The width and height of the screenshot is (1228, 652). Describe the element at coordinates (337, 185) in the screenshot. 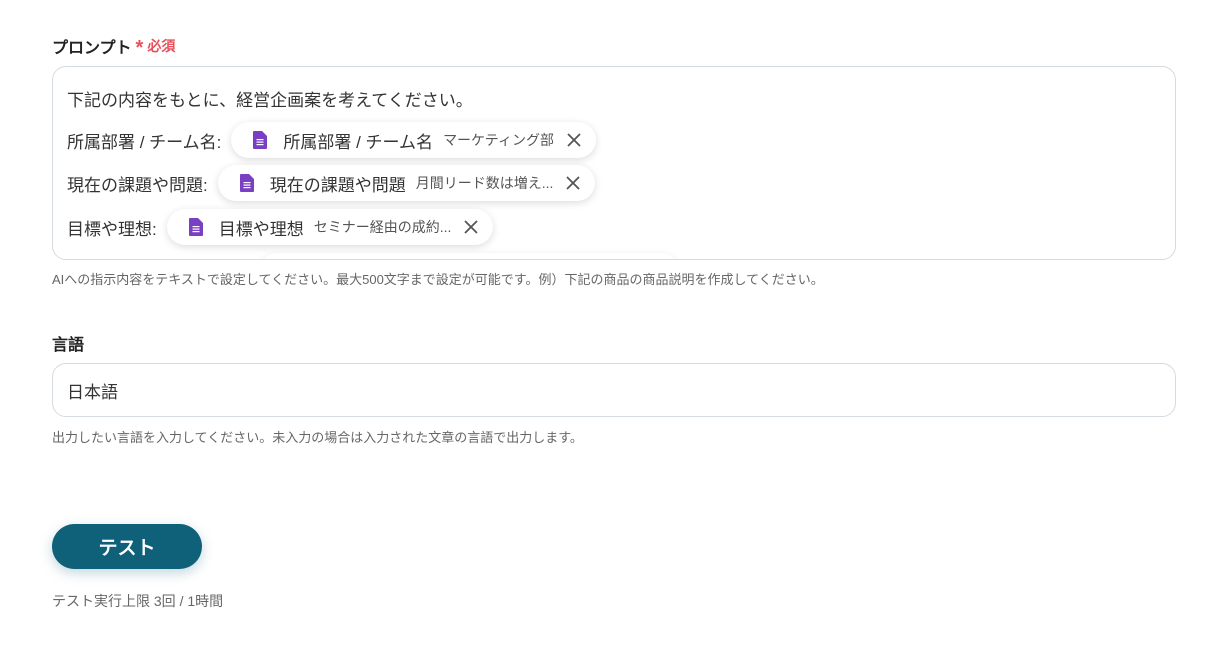

I see `chip-name: 現在の課題や問題` at that location.